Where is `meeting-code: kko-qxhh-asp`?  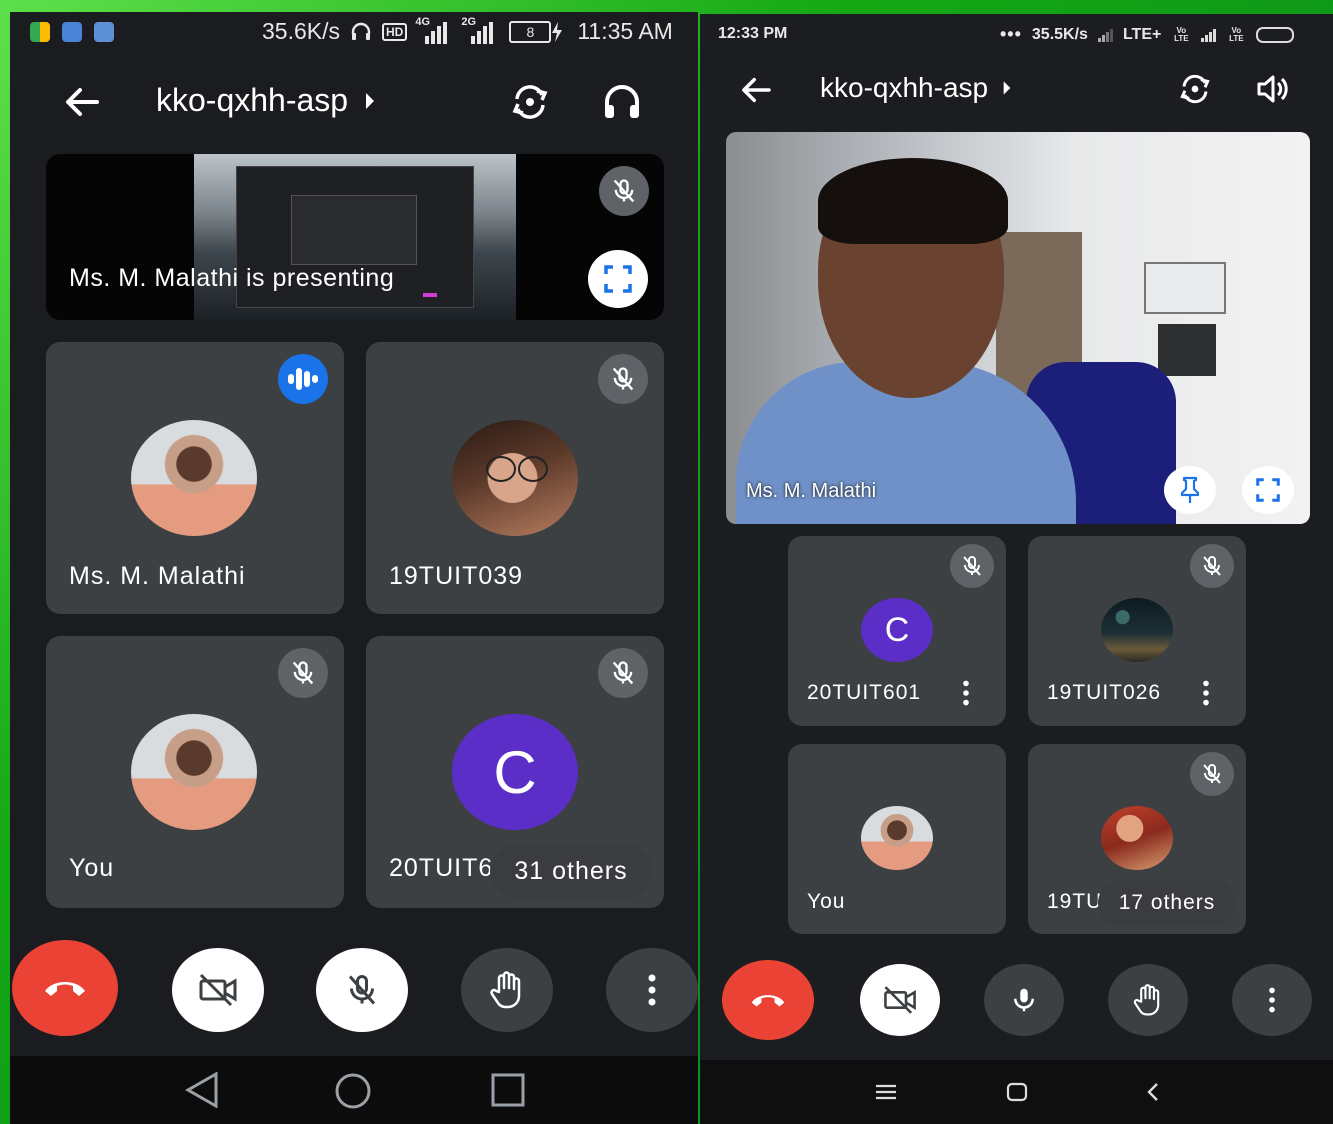
meeting-code: kko-qxhh-asp is located at coordinates (904, 87).